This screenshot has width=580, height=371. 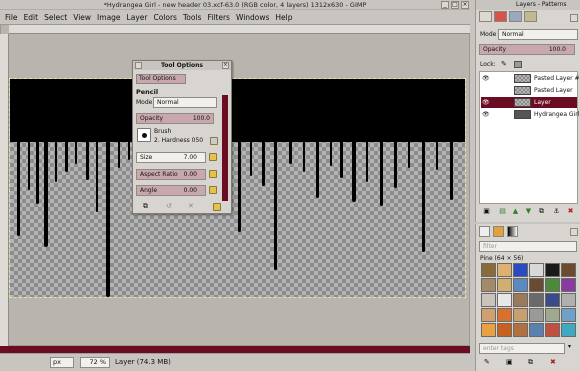 What do you see at coordinates (235, 349) in the screenshot?
I see `horizontal-scrollbar` at bounding box center [235, 349].